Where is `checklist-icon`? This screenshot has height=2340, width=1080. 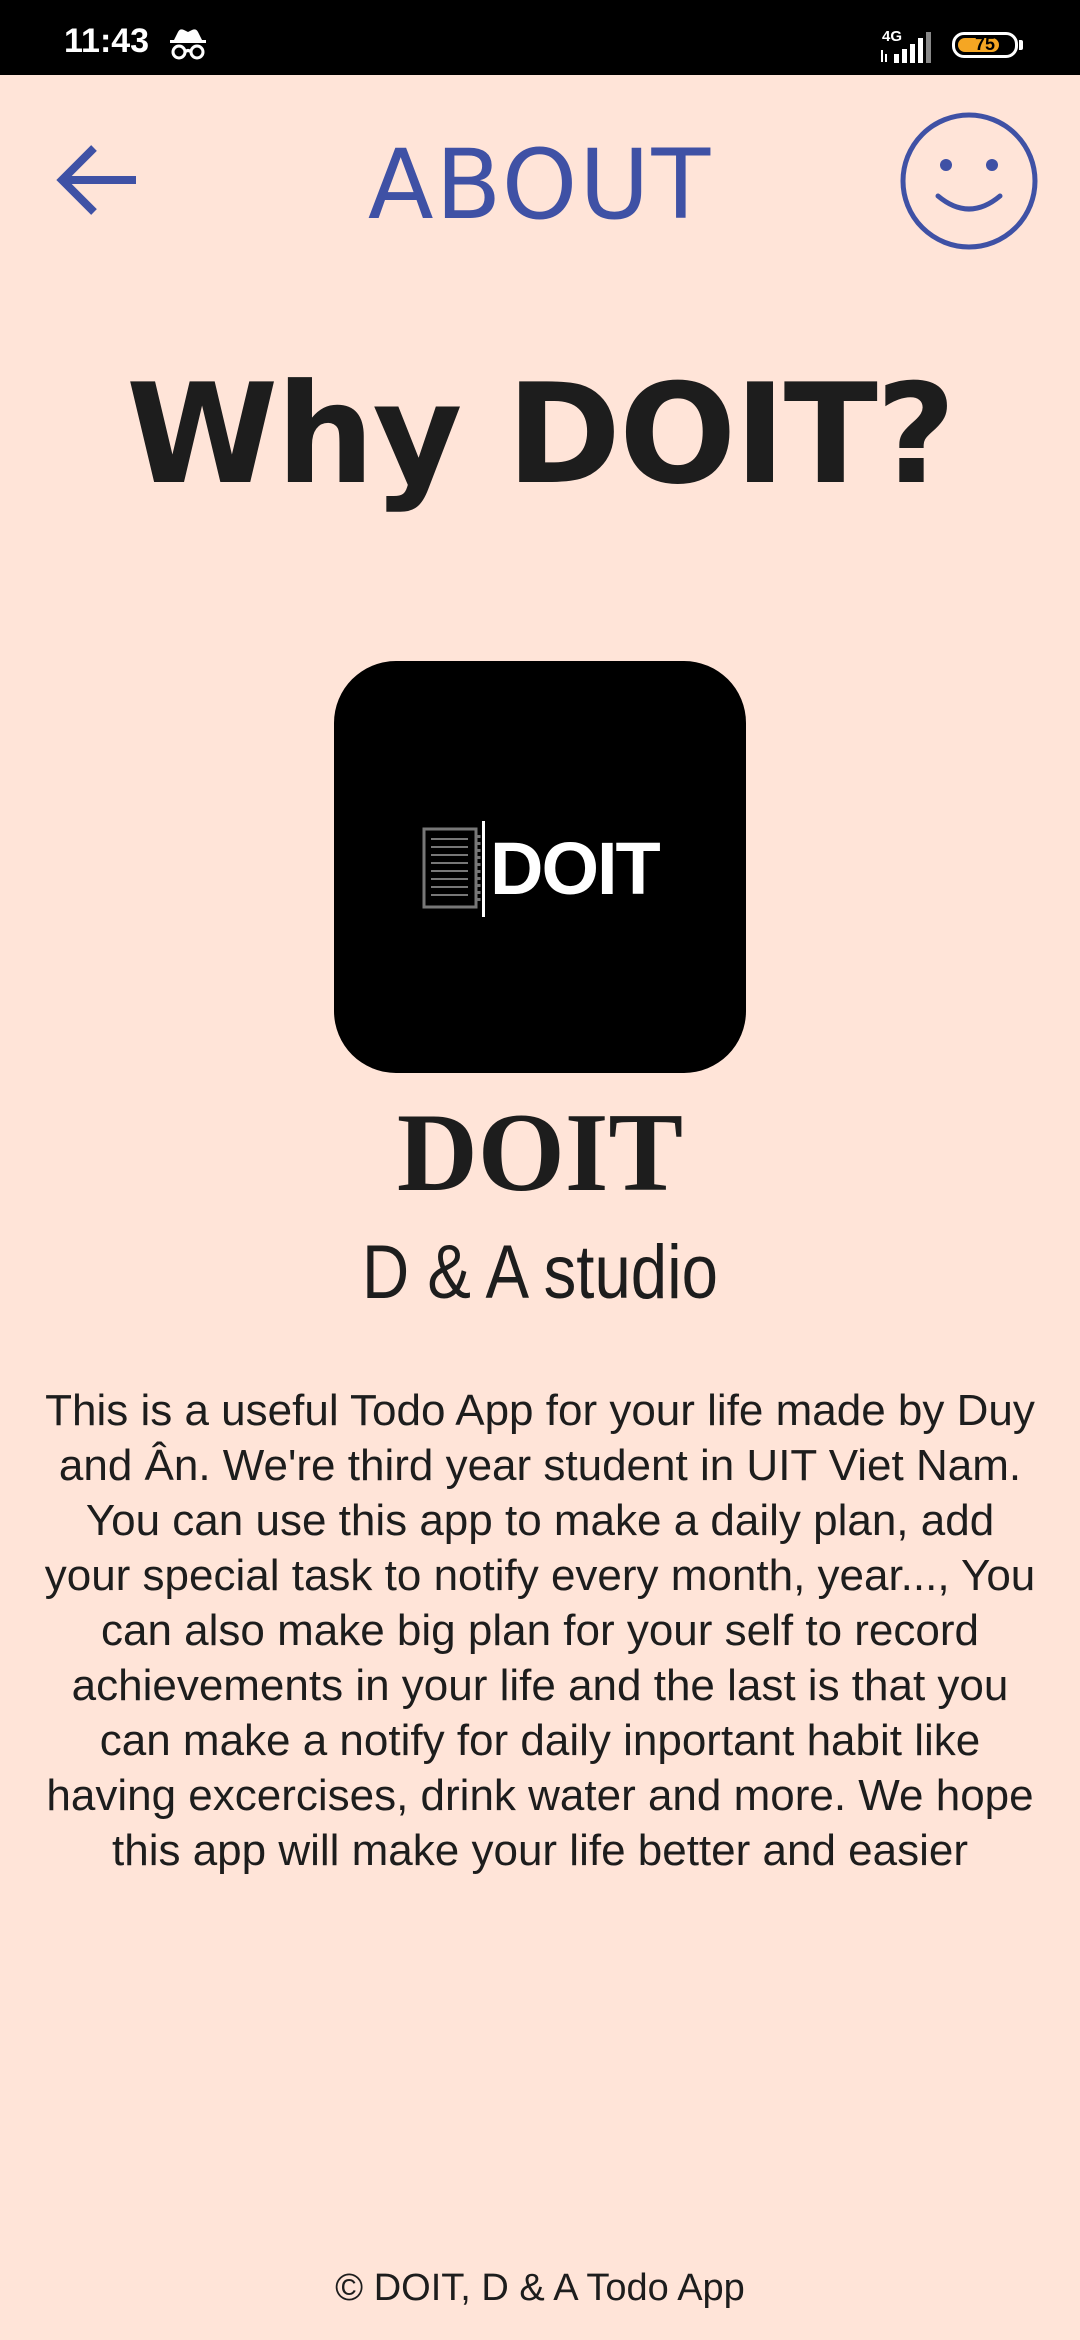 checklist-icon is located at coordinates (451, 868).